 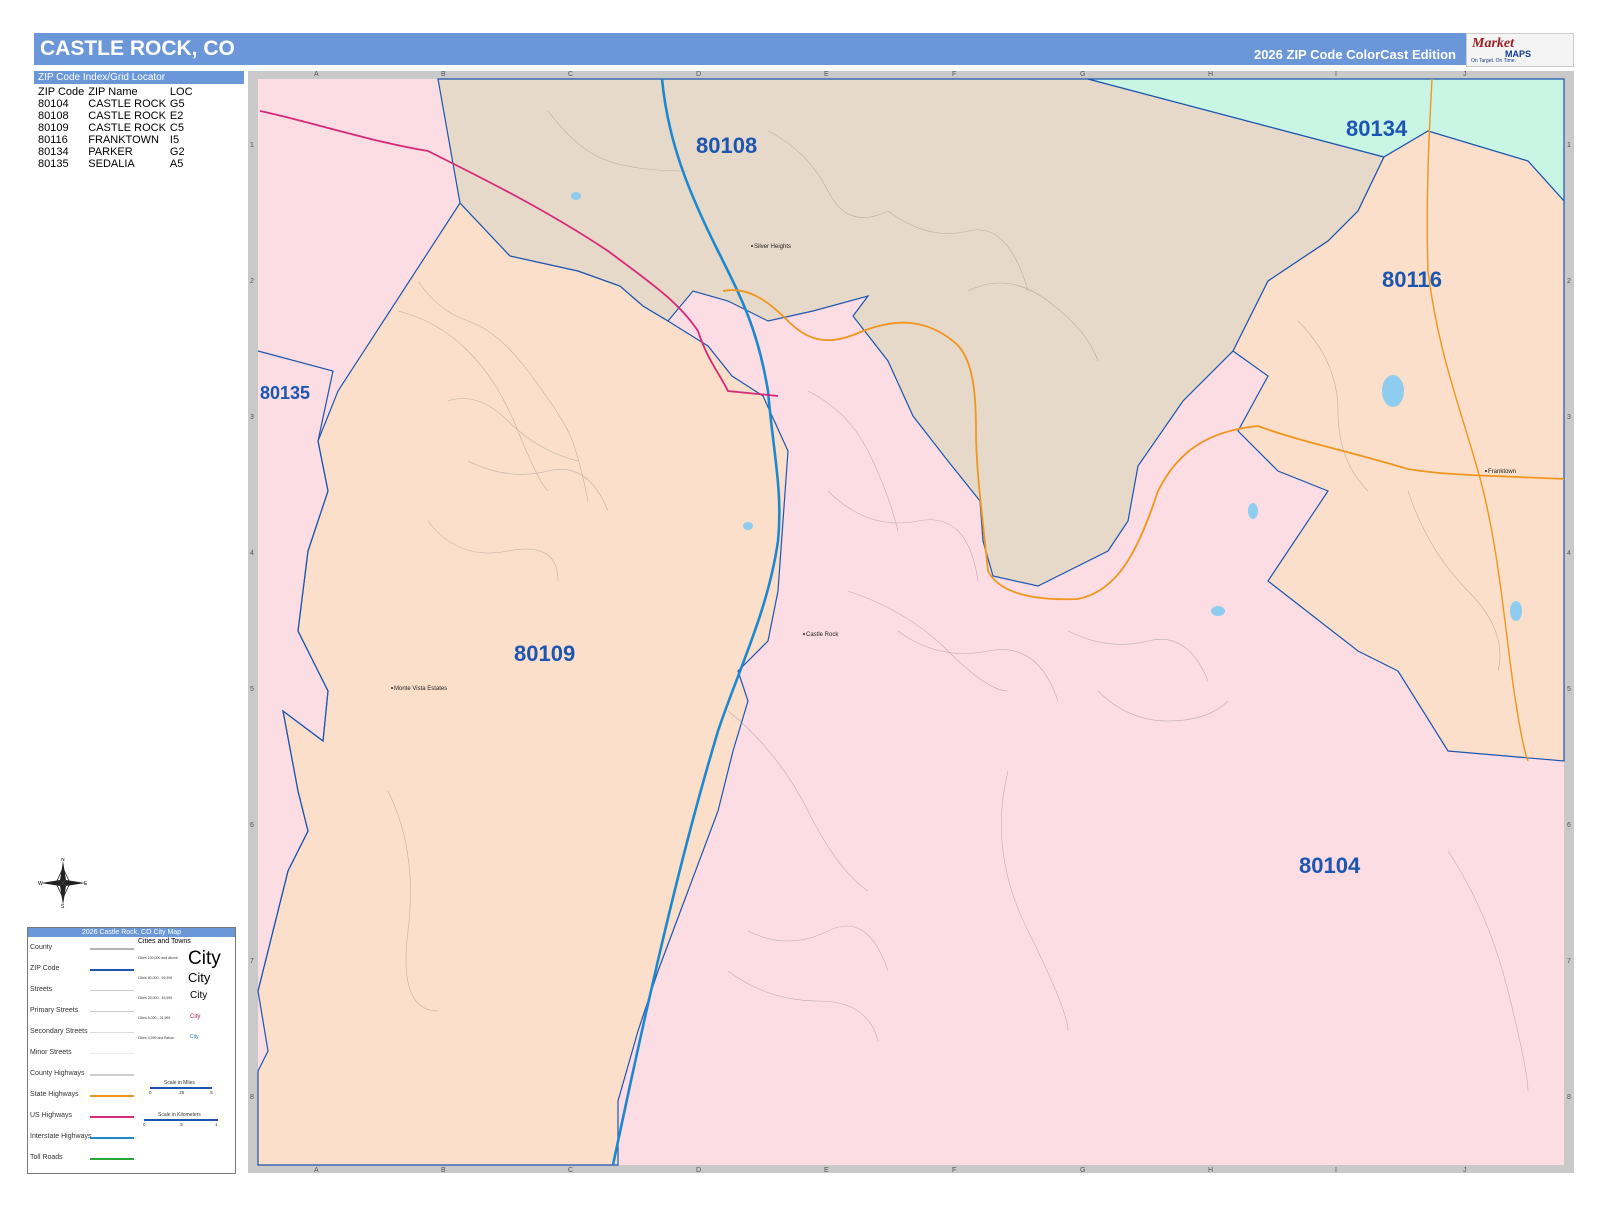 What do you see at coordinates (544, 653) in the screenshot?
I see `zip-label-80109: 80109` at bounding box center [544, 653].